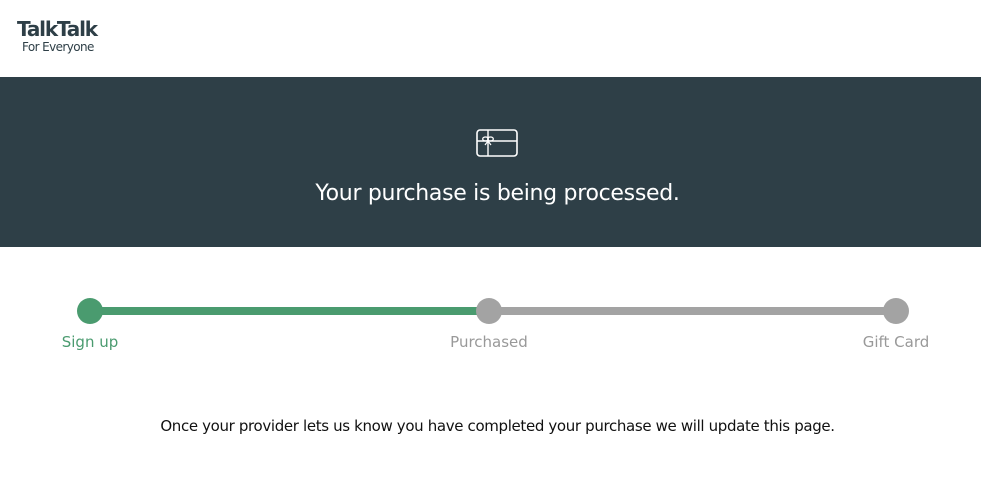 The width and height of the screenshot is (981, 480). I want to click on logo-brand: TalkTalk, so click(57, 29).